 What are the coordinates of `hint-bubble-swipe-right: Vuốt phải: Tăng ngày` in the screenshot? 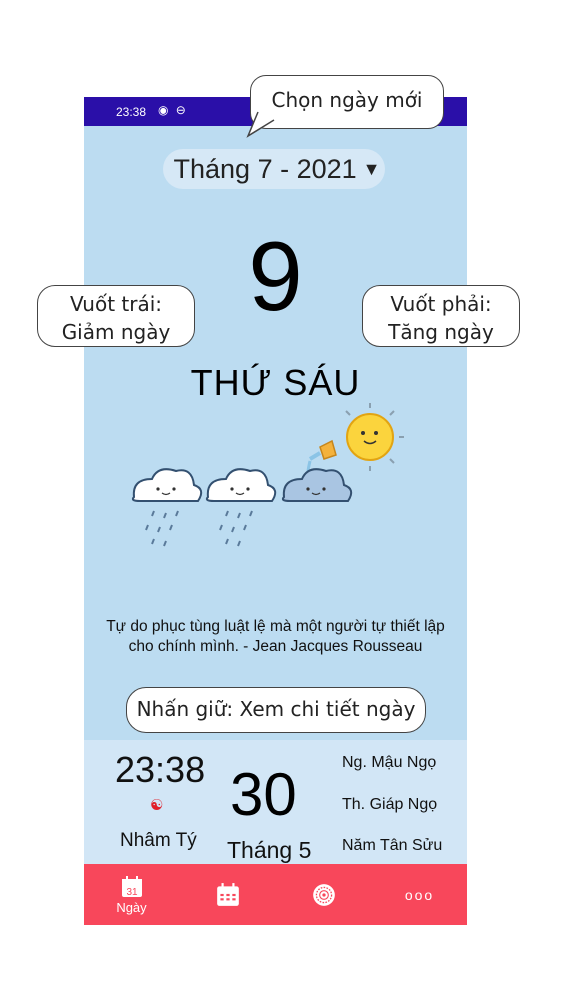 It's located at (441, 316).